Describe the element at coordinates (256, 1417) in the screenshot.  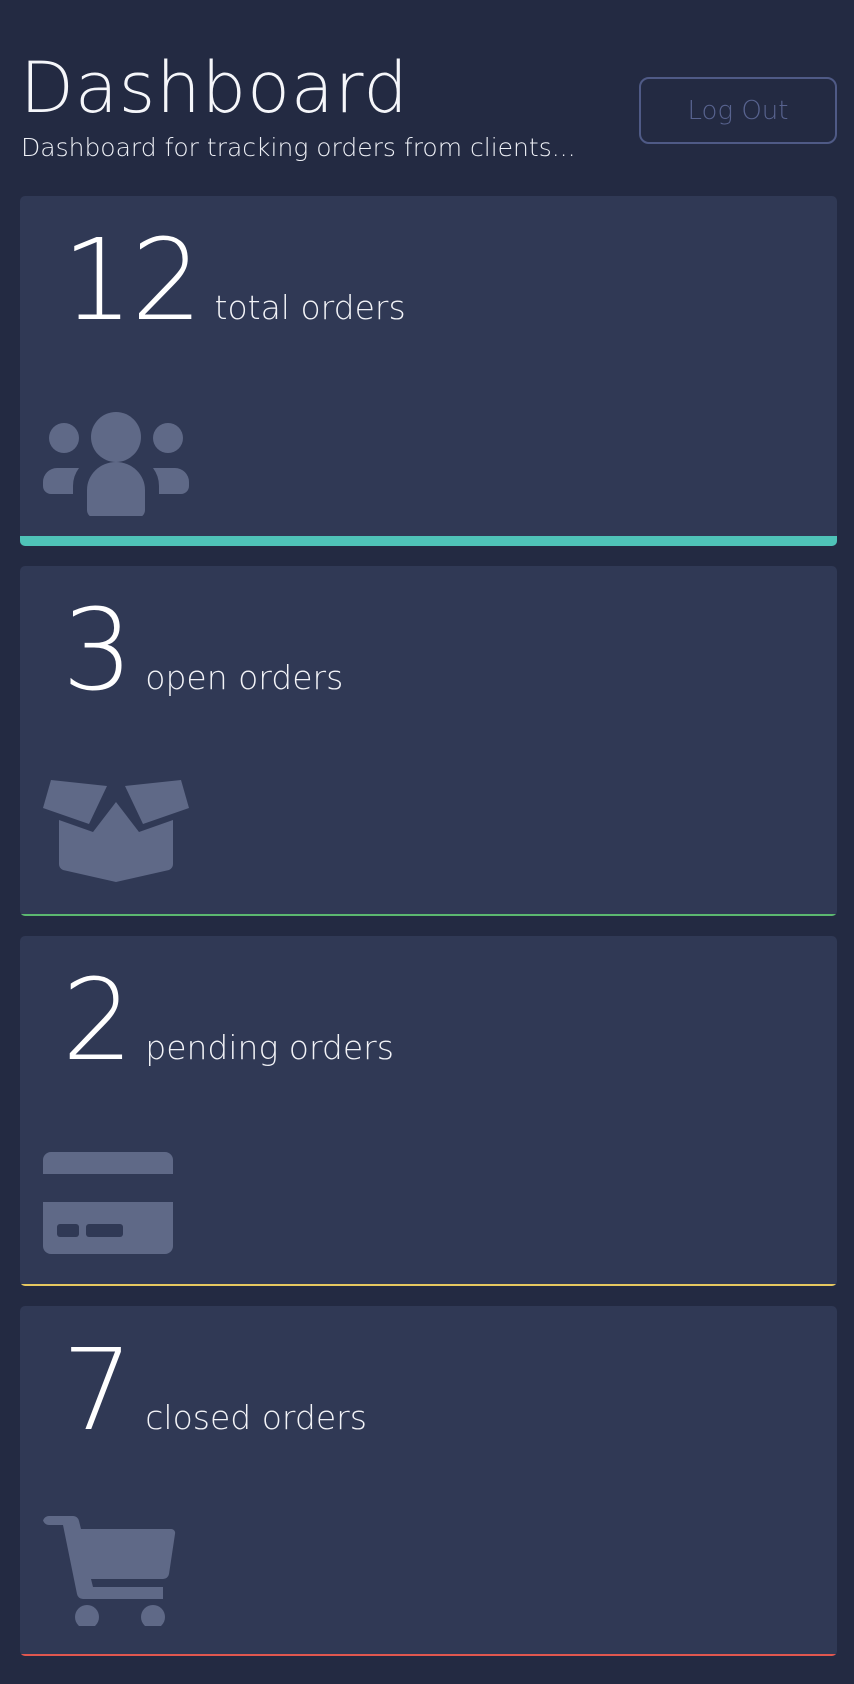
I see `closed-orders-label: closed orders` at that location.